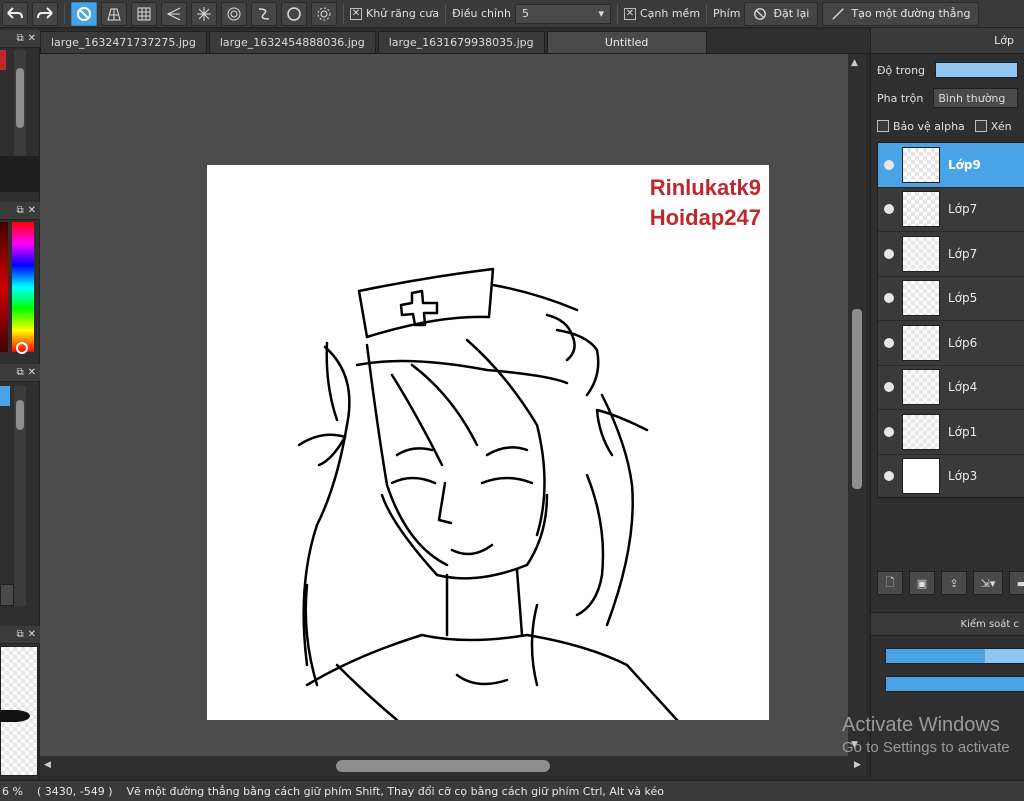 Image resolution: width=1024 pixels, height=801 pixels. What do you see at coordinates (562, 13) in the screenshot?
I see `adjust-select: 5 ▾` at bounding box center [562, 13].